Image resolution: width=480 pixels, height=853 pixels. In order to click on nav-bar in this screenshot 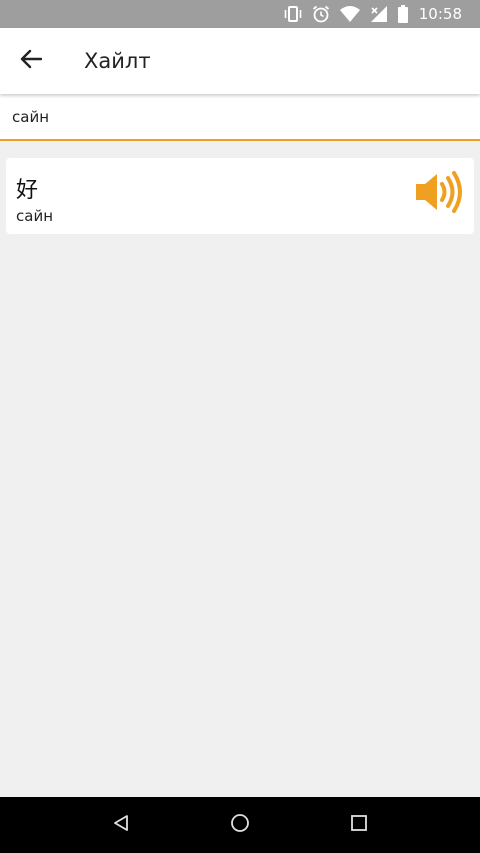, I will do `click(240, 825)`.